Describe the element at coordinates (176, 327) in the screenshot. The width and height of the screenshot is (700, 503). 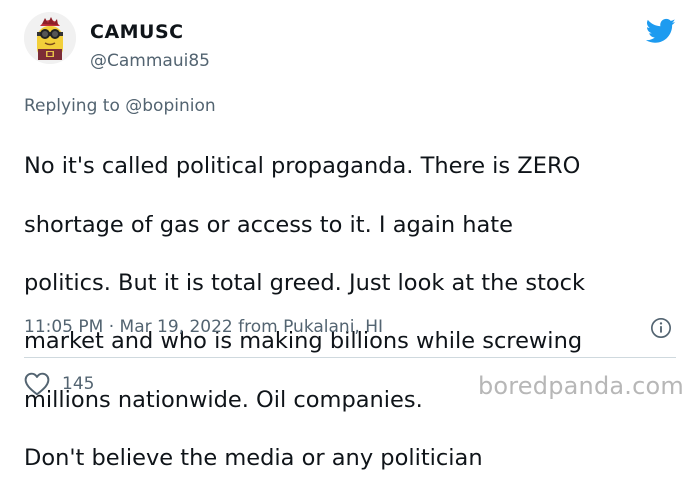
I see `tweet-date: Mar 19, 2022` at that location.